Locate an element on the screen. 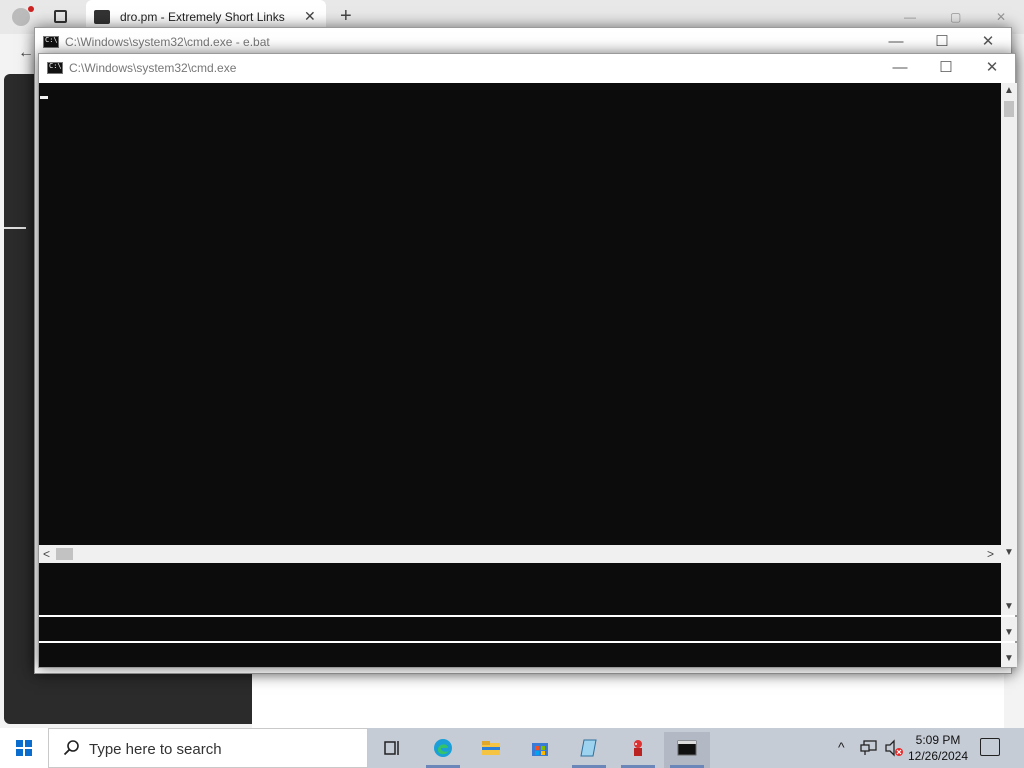 The height and width of the screenshot is (768, 1024). search-icon is located at coordinates (71, 748).